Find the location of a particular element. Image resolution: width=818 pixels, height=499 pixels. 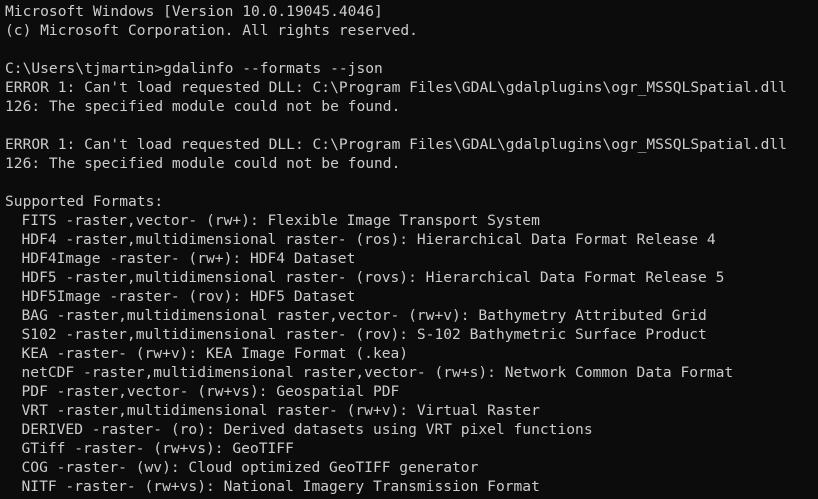

format-line: GTiff -raster- (rw+vs): GeoTIFF is located at coordinates (157, 448).